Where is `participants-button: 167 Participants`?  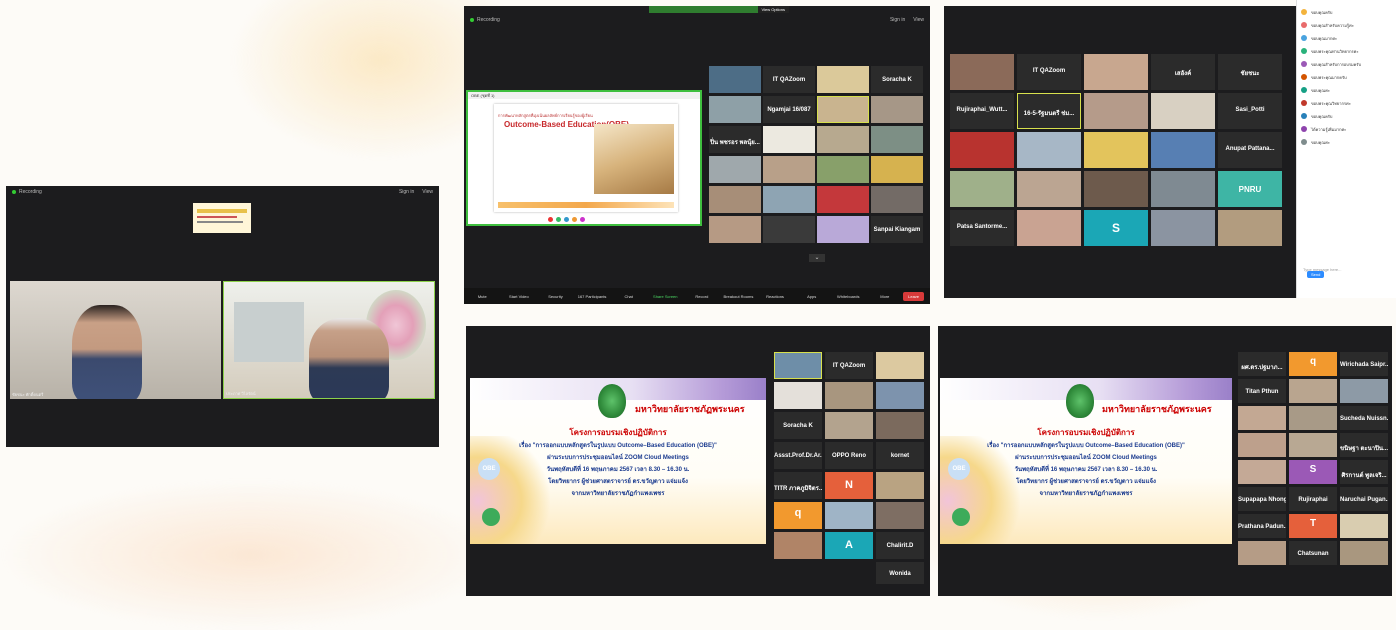
participants-button: 167 Participants is located at coordinates (592, 296).